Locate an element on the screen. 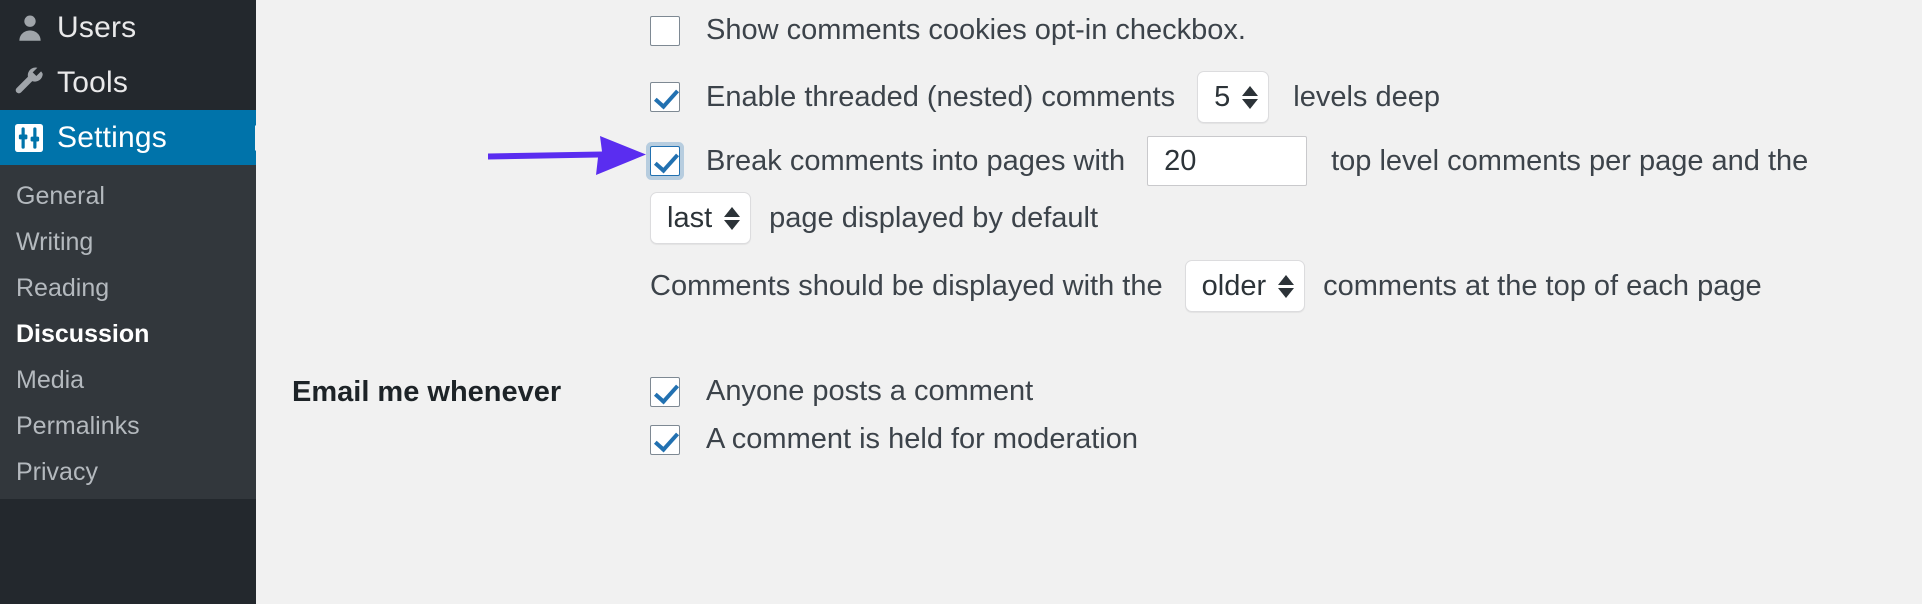 The height and width of the screenshot is (604, 1922). setting-row-default-page: last page displayed by default is located at coordinates (874, 218).